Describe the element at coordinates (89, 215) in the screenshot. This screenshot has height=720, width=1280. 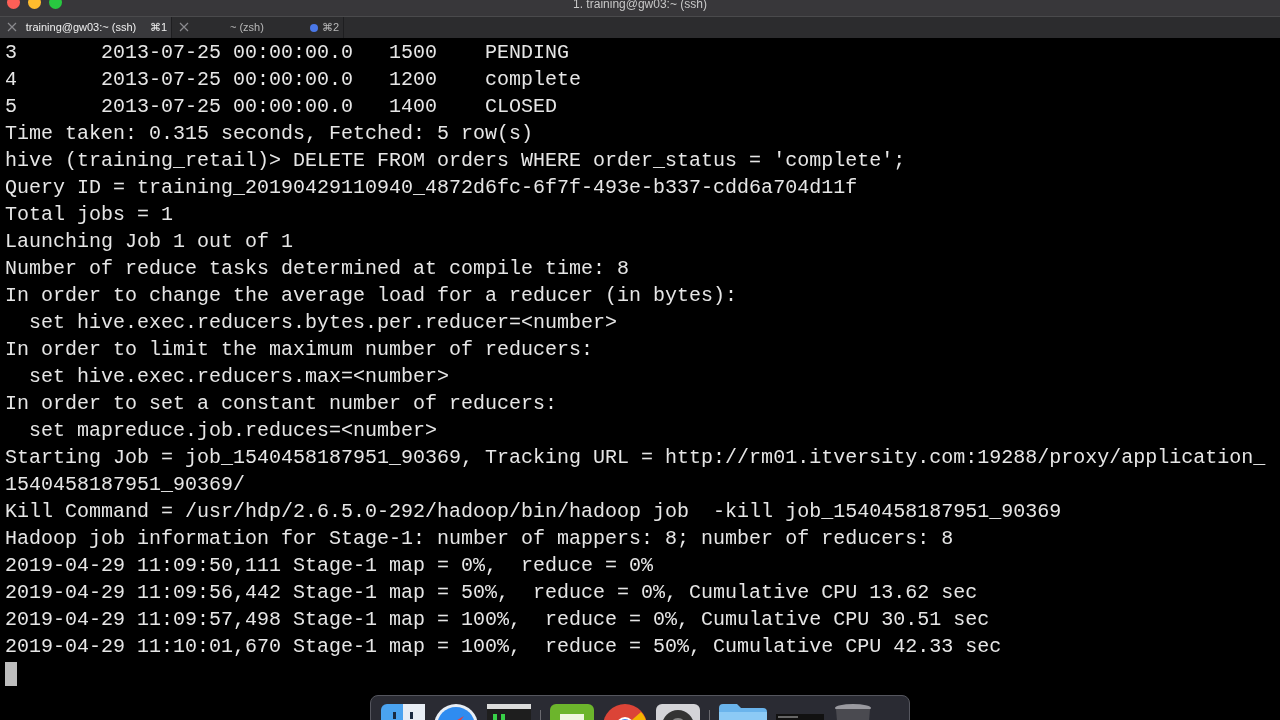
I see `terminal-line: Total jobs = 1` at that location.